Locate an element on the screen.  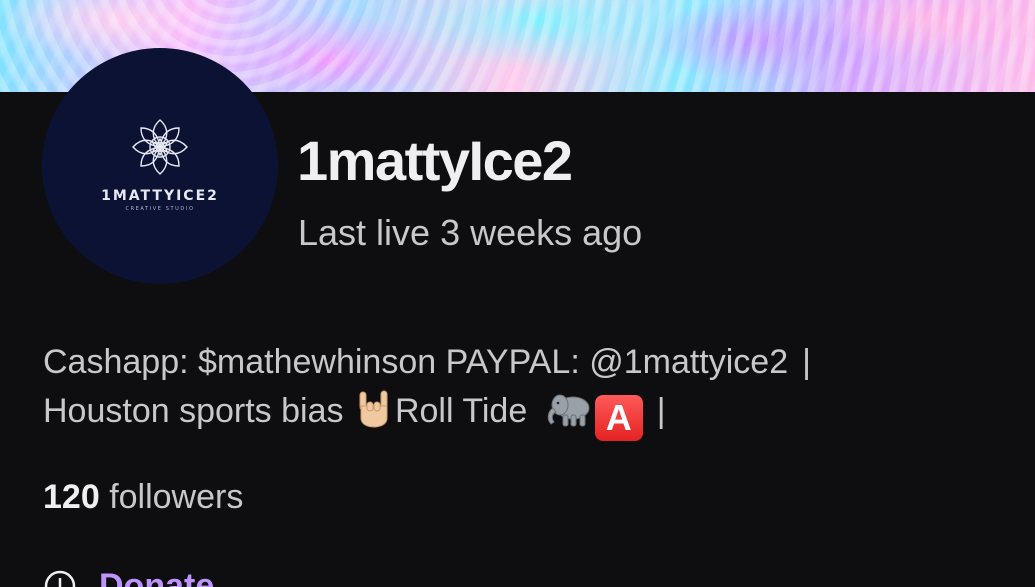
last-live-status: Last live 3 weeks ago is located at coordinates (470, 232).